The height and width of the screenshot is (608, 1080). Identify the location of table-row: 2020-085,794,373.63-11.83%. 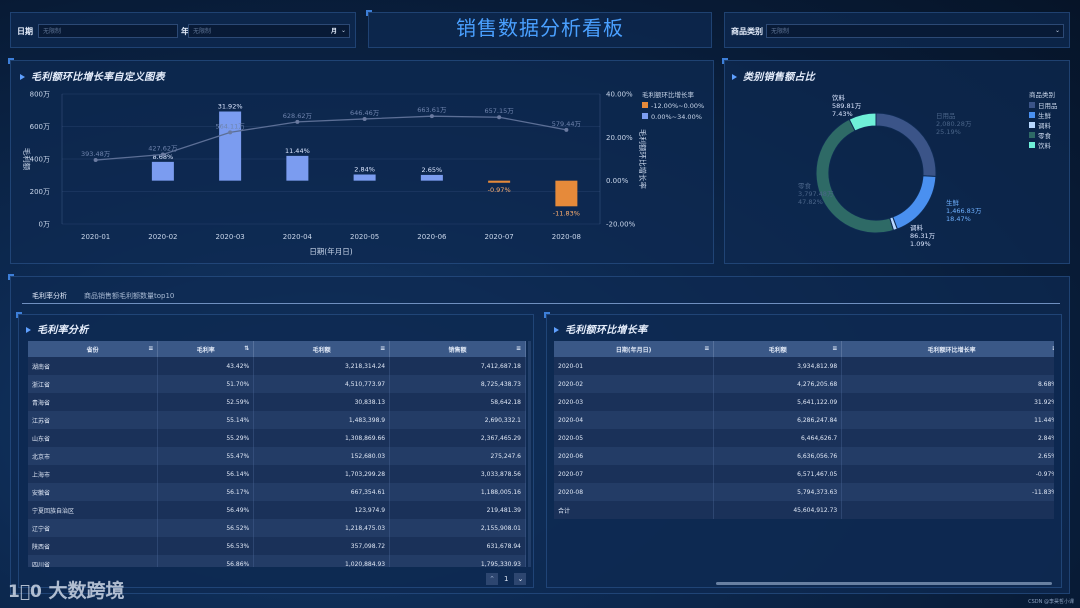
(804, 492).